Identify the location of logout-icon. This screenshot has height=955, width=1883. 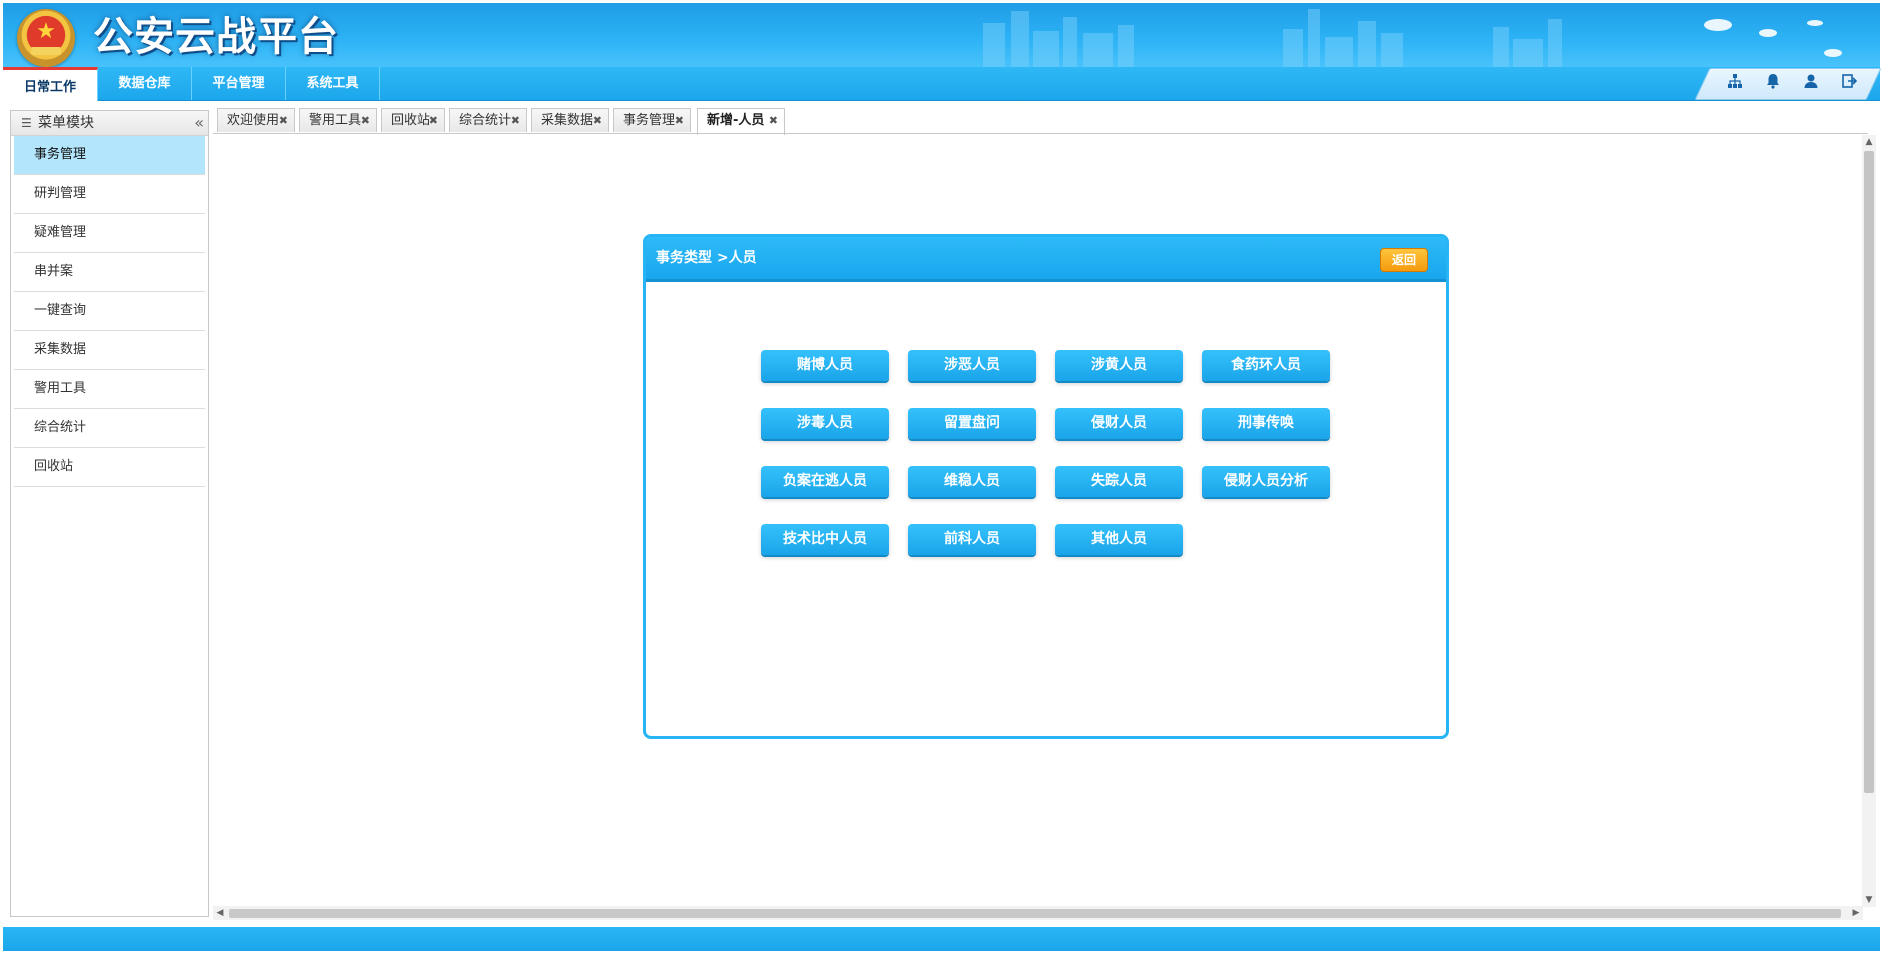
(1849, 82).